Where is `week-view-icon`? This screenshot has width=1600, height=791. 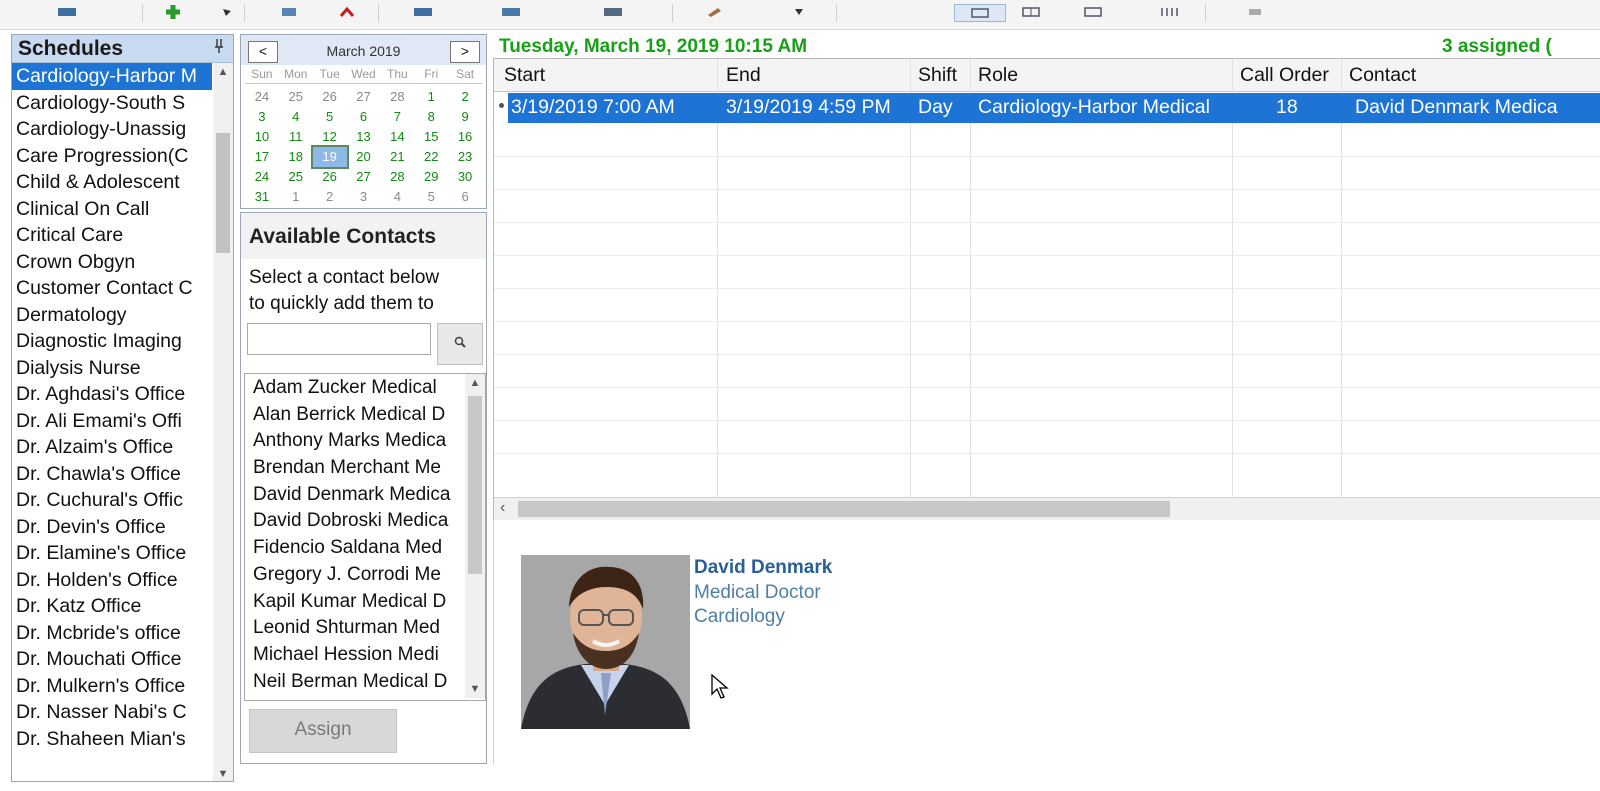 week-view-icon is located at coordinates (1031, 12).